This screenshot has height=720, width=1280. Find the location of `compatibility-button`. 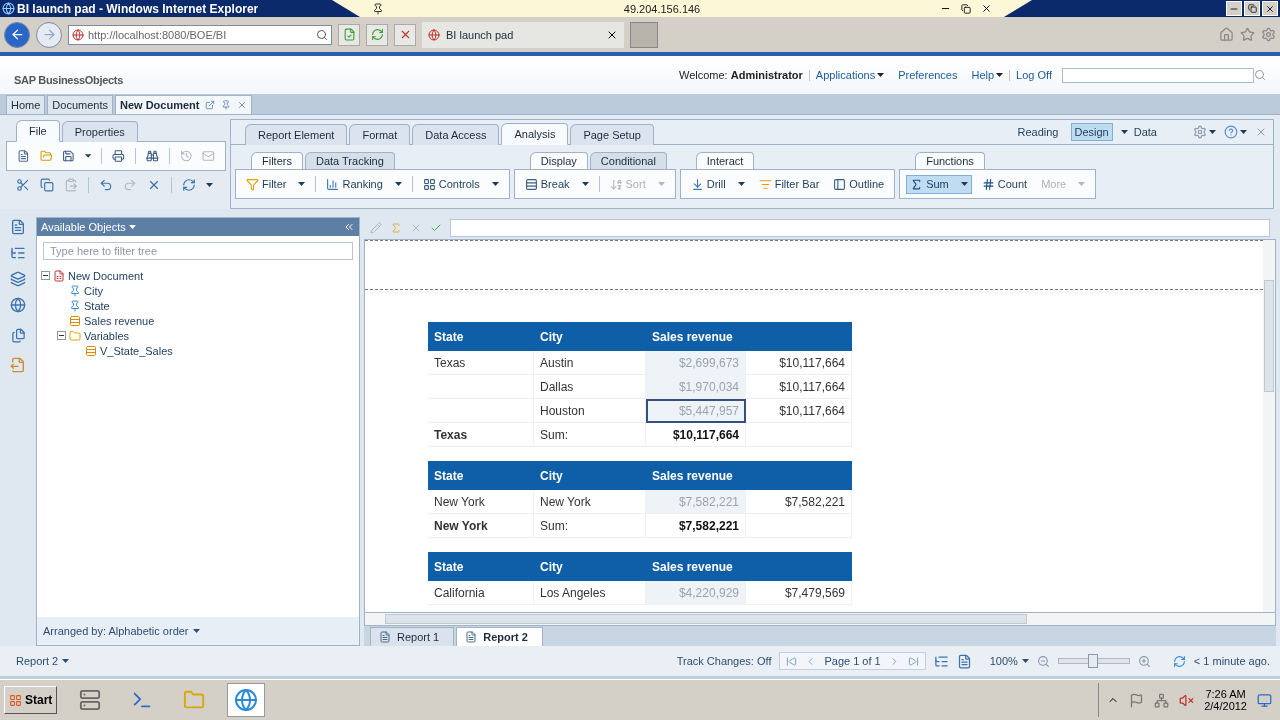

compatibility-button is located at coordinates (349, 34).